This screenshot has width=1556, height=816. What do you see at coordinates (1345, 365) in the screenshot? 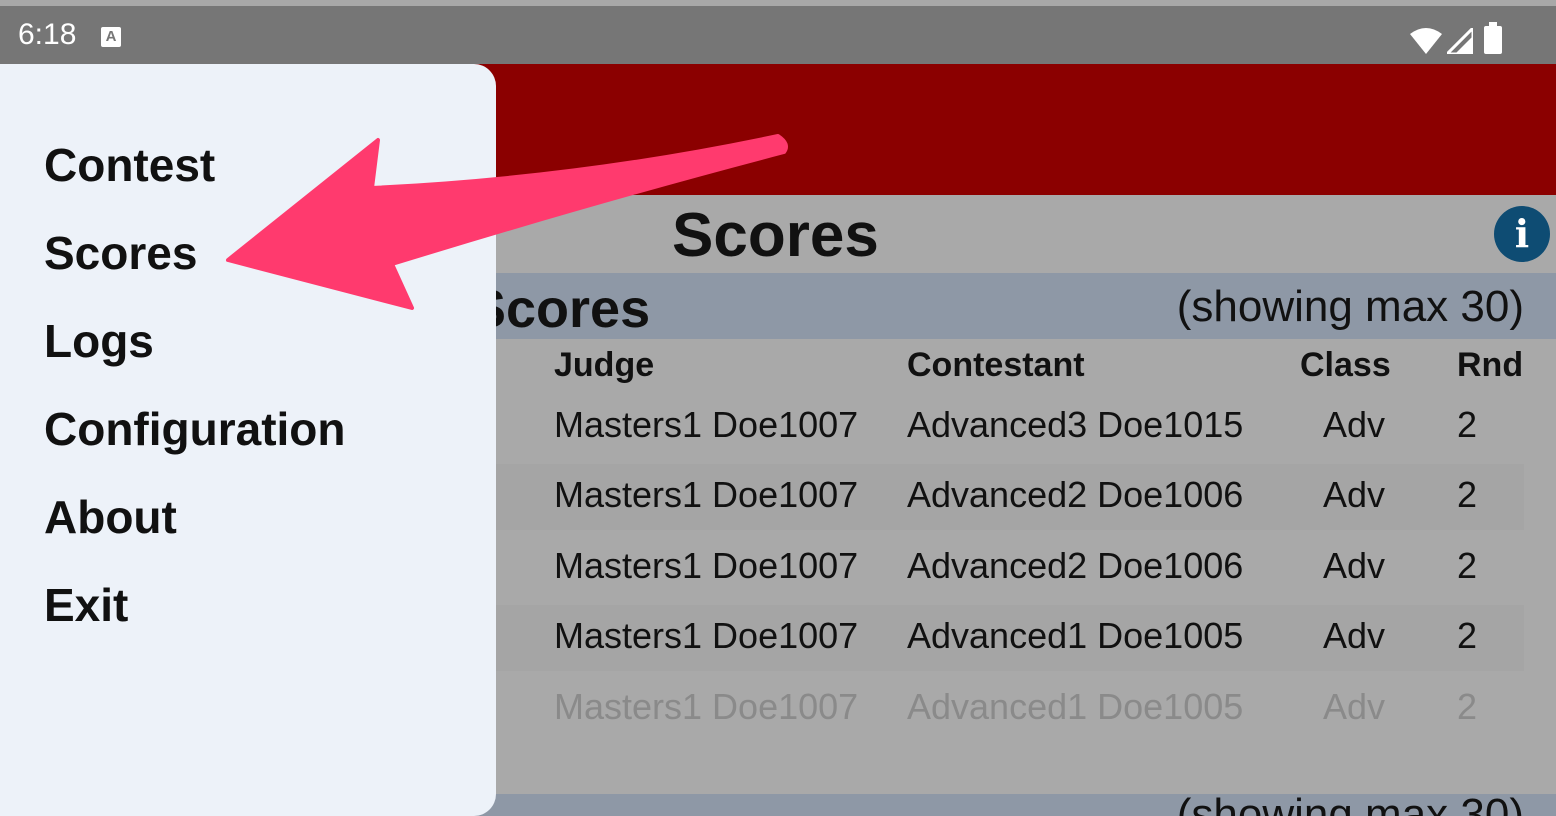
I see `column-header-class: Class` at bounding box center [1345, 365].